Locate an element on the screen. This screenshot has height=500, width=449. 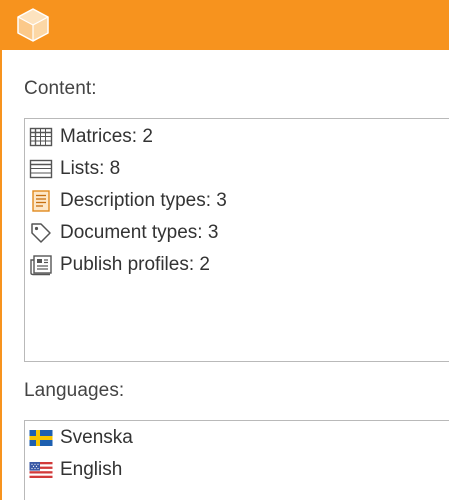
content-item-document-types: Document types: 3 is located at coordinates (123, 233).